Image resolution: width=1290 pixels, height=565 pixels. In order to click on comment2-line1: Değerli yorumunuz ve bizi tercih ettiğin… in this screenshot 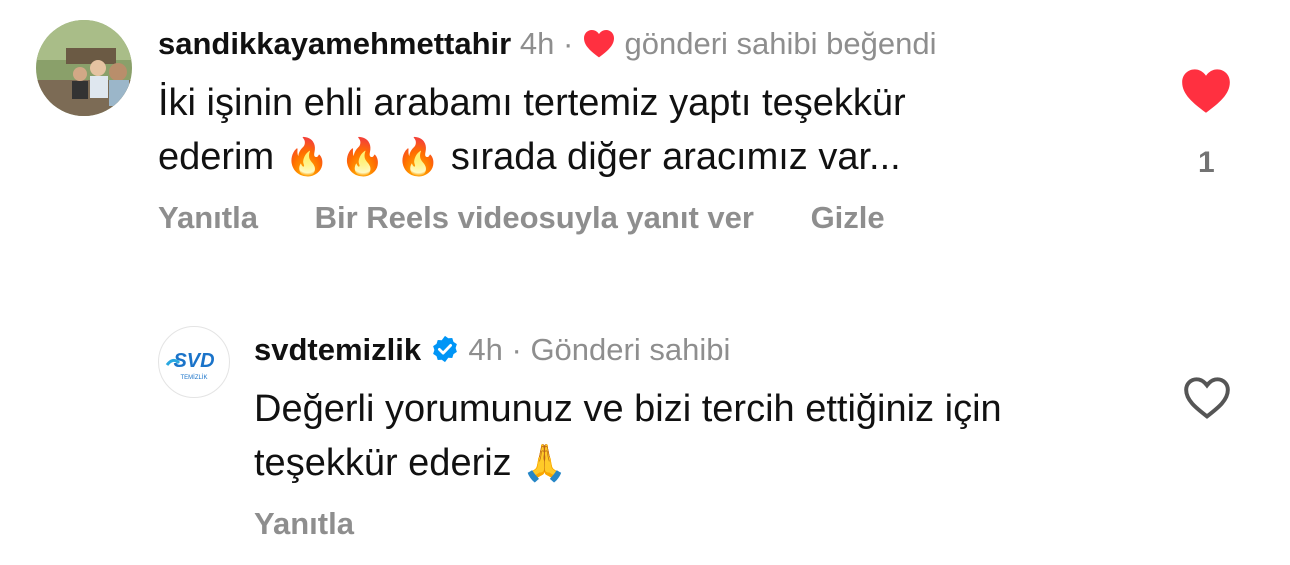, I will do `click(628, 409)`.